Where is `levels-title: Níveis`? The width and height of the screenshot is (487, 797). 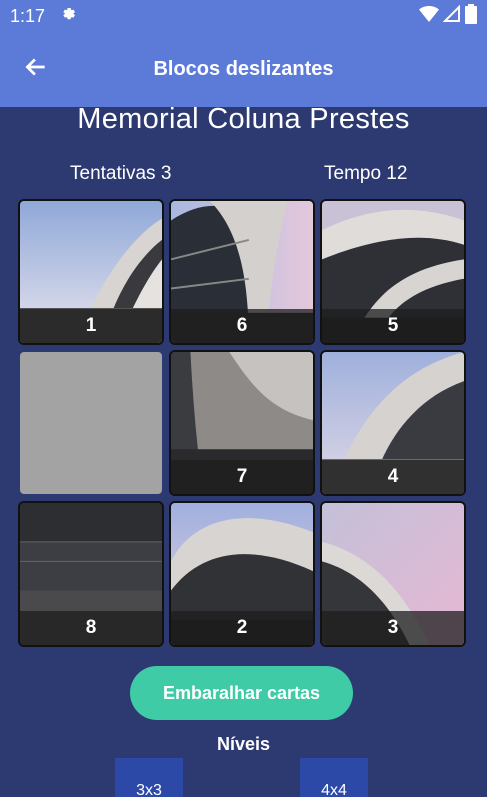
levels-title: Níveis is located at coordinates (243, 744).